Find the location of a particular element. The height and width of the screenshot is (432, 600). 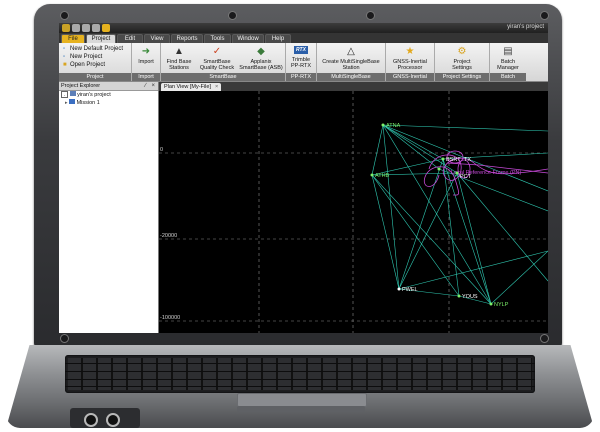

tree-item-project: - yiran's project is located at coordinates (108, 95).